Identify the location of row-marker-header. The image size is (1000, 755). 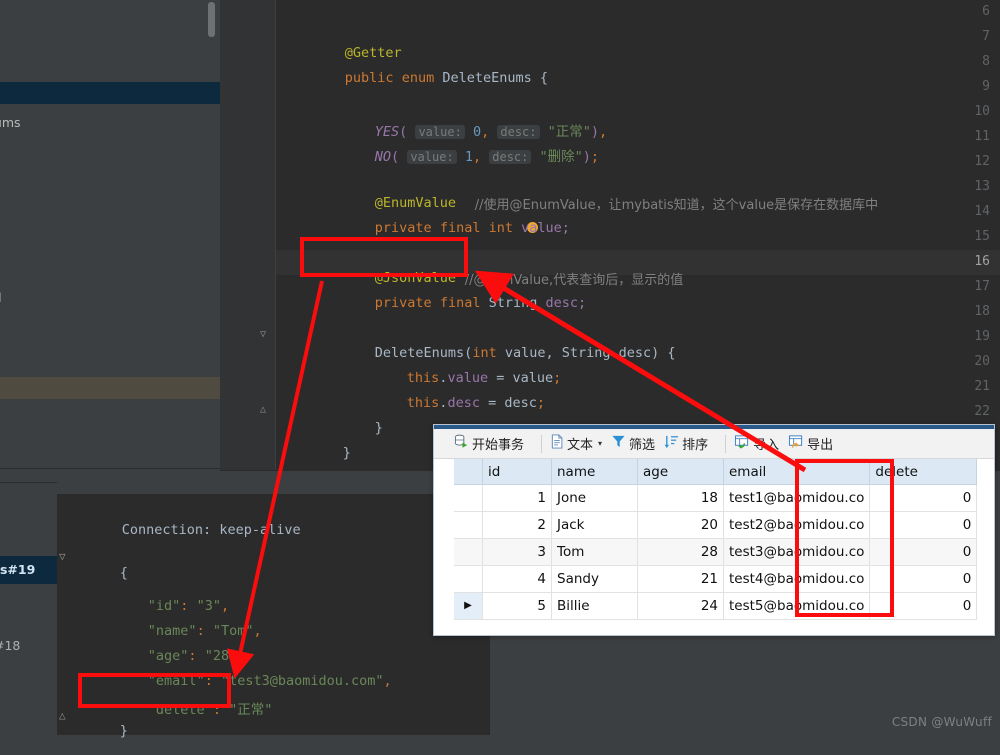
(468, 472).